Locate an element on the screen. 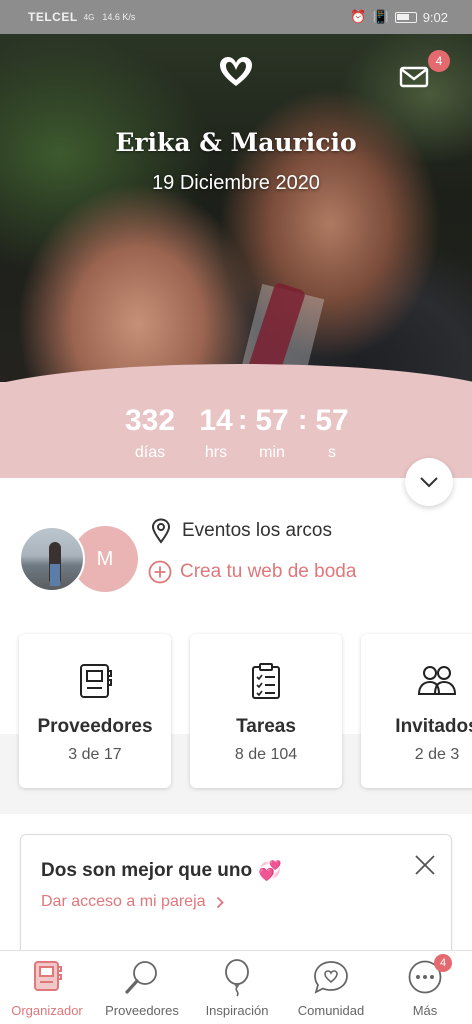 This screenshot has width=472, height=1024. countdown-hours: 14 is located at coordinates (216, 420).